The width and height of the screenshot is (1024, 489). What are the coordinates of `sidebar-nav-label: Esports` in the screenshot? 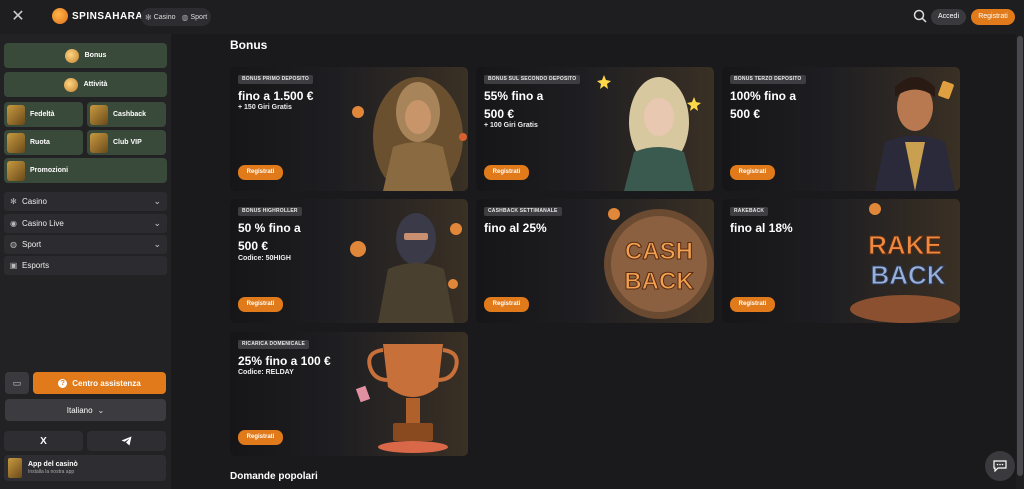 It's located at (36, 265).